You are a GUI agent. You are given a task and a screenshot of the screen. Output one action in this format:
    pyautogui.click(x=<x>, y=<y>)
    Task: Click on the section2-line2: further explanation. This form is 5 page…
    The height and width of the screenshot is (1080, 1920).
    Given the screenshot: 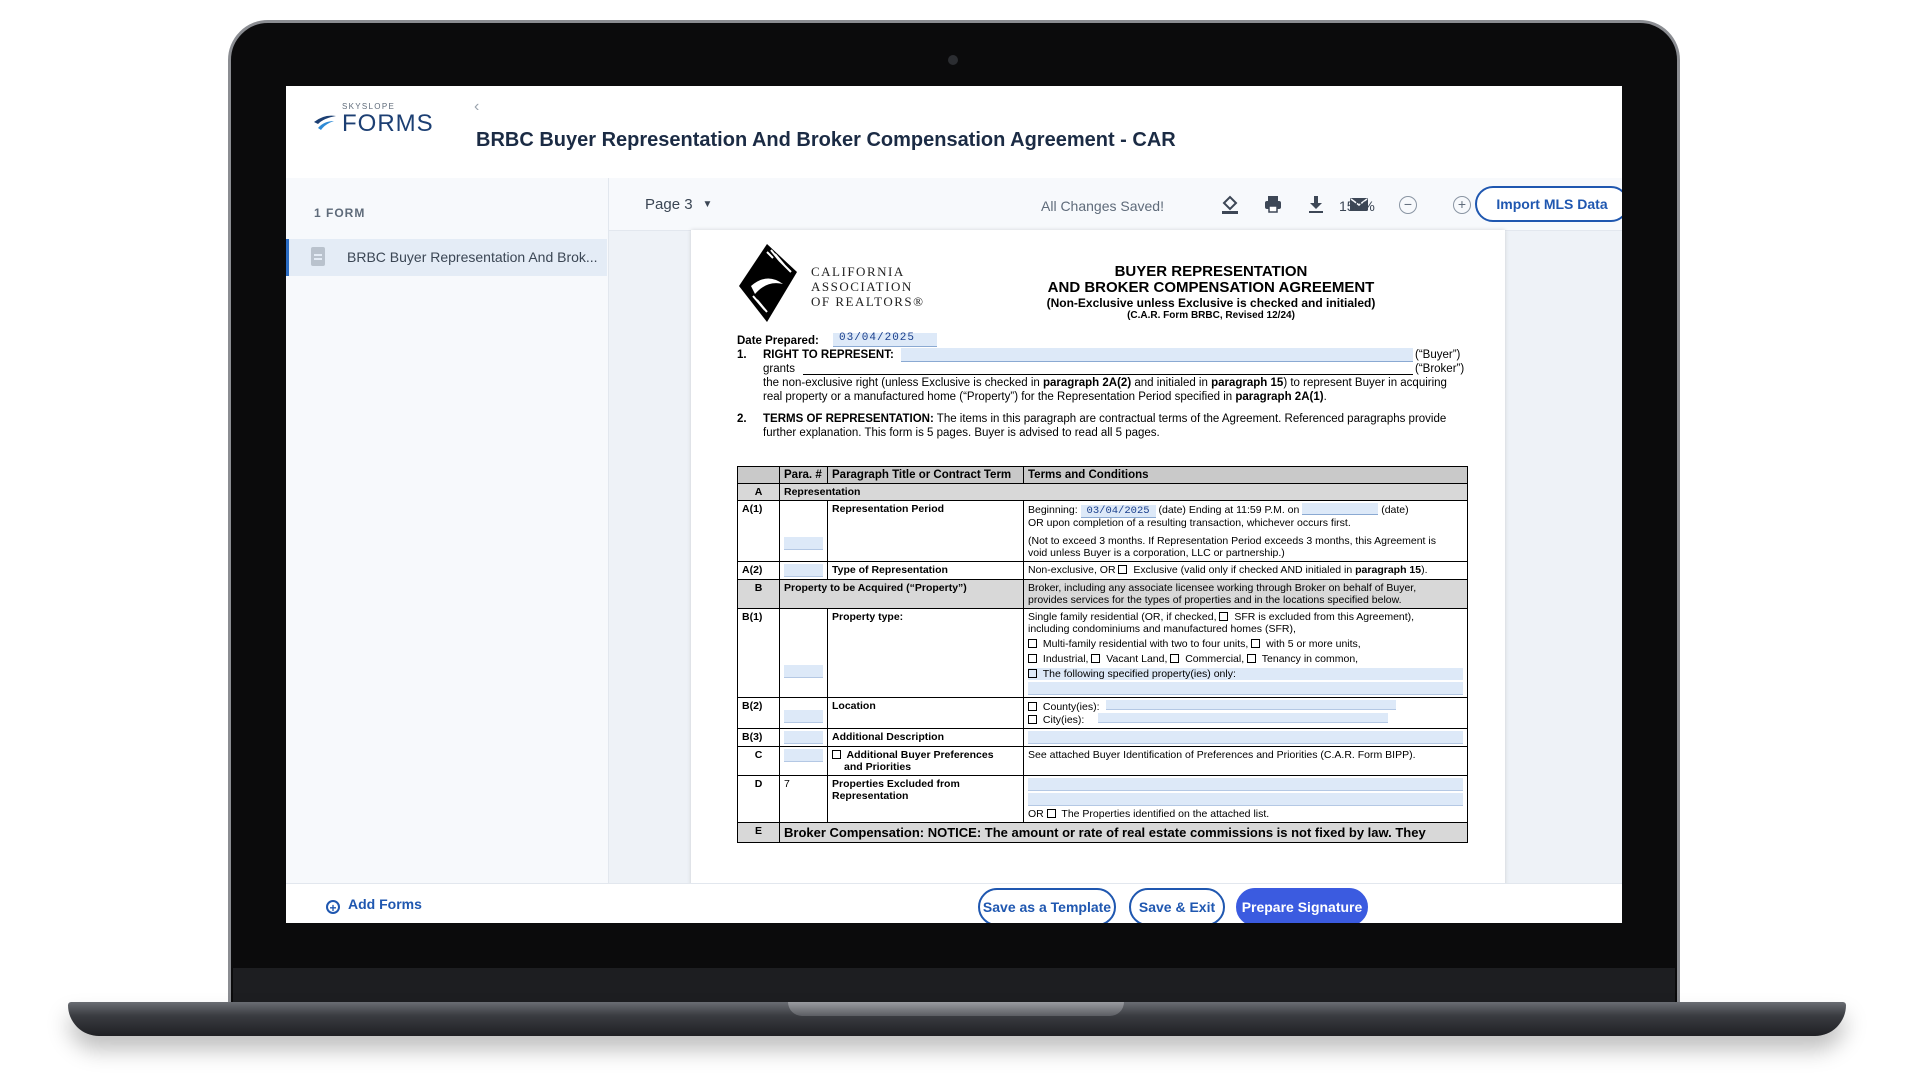 What is the action you would take?
    pyautogui.click(x=961, y=433)
    